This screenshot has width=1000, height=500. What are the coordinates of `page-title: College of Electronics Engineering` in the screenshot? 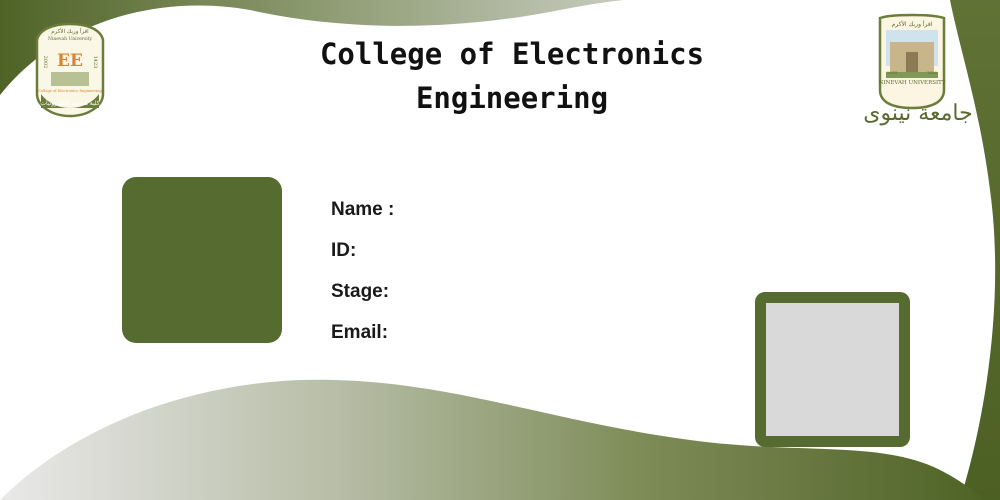 It's located at (512, 76).